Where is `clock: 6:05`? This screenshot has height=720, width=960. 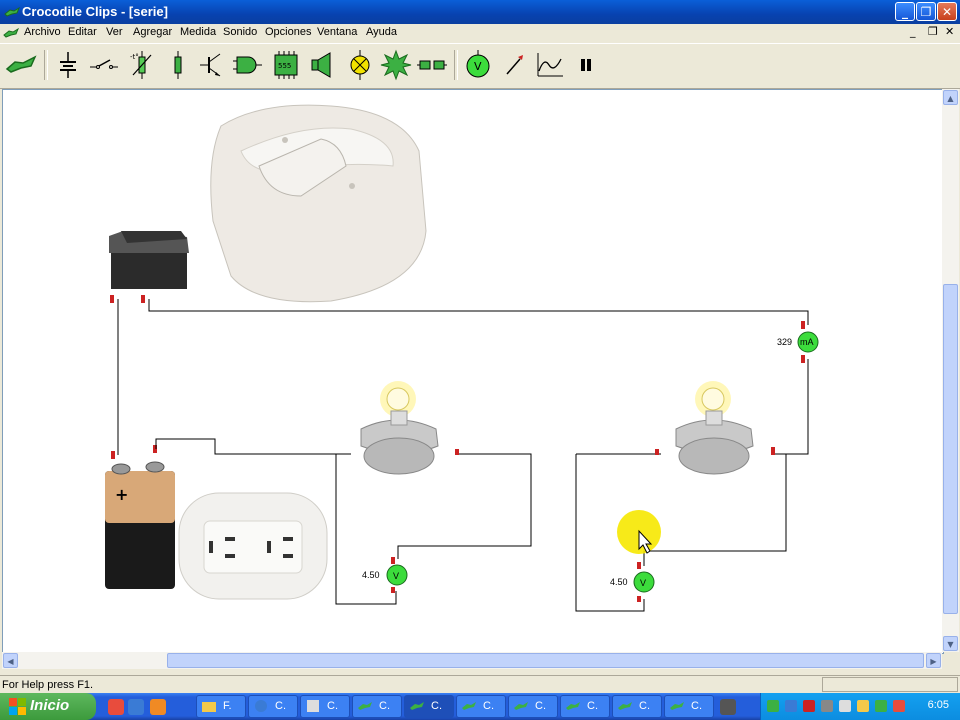 clock: 6:05 is located at coordinates (938, 705).